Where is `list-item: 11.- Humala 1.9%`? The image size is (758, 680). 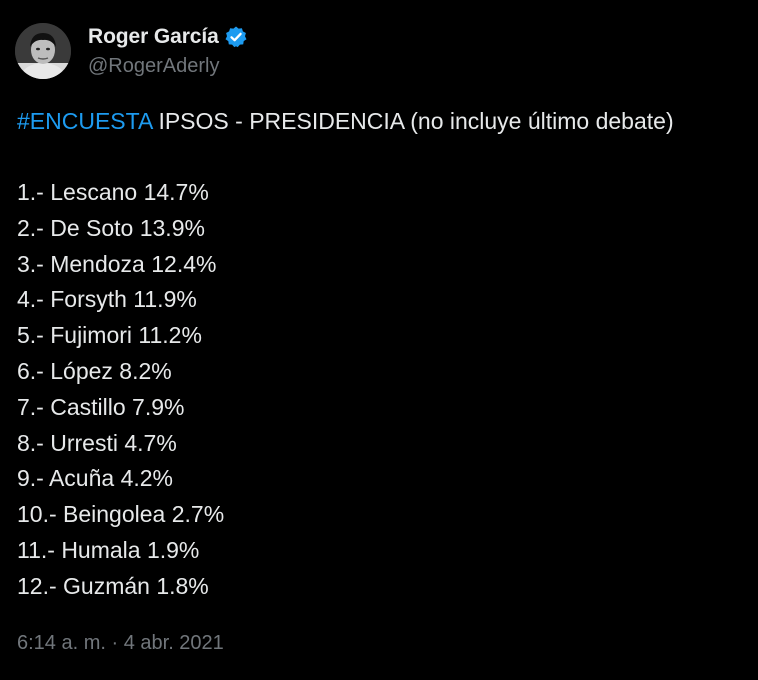 list-item: 11.- Humala 1.9% is located at coordinates (108, 549).